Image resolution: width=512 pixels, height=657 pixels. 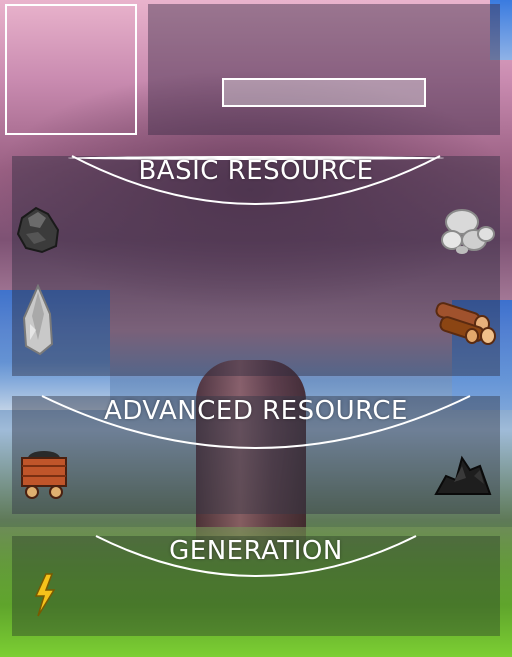 What do you see at coordinates (468, 231) in the screenshot?
I see `stone-pile-icon` at bounding box center [468, 231].